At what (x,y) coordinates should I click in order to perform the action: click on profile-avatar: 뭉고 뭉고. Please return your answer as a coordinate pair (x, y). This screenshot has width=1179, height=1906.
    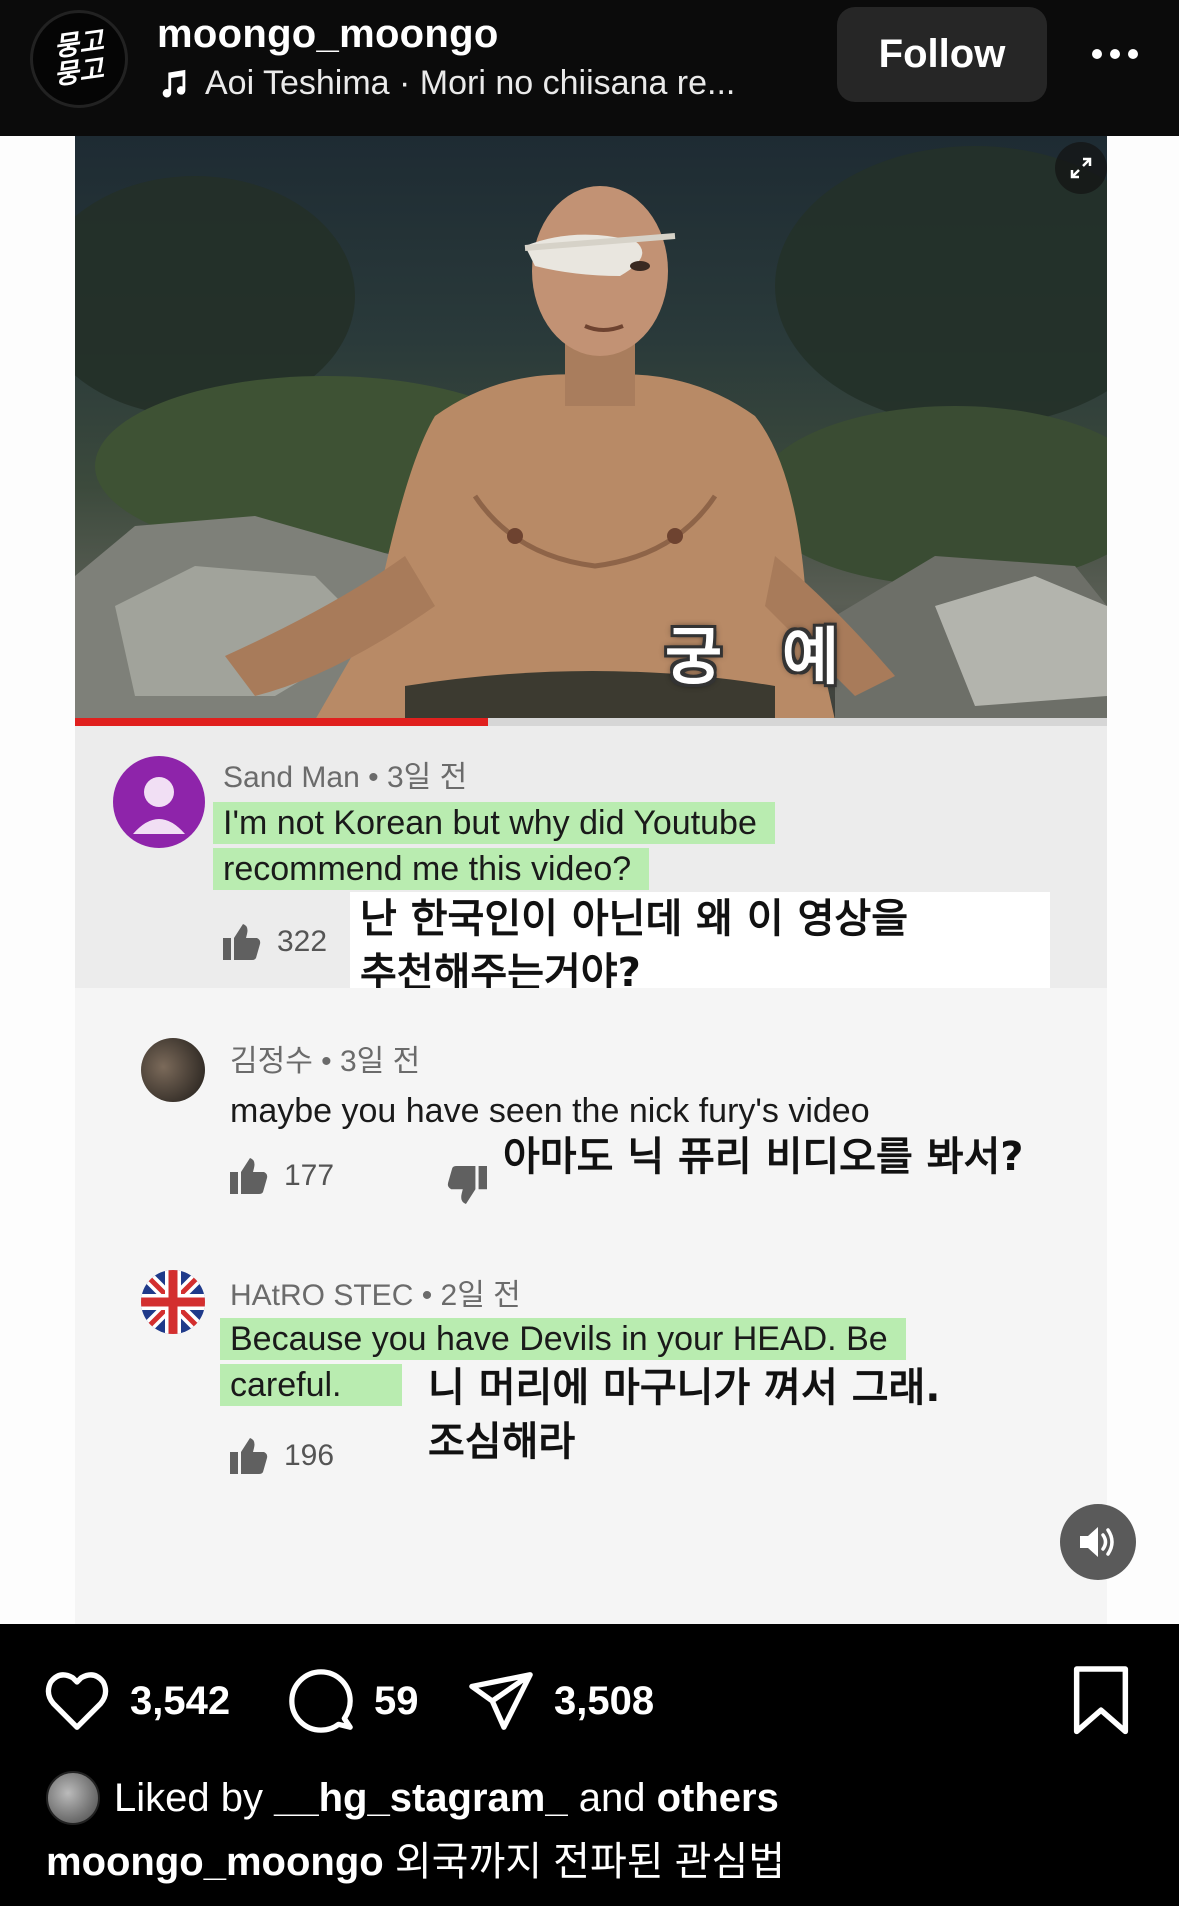
    Looking at the image, I should click on (79, 59).